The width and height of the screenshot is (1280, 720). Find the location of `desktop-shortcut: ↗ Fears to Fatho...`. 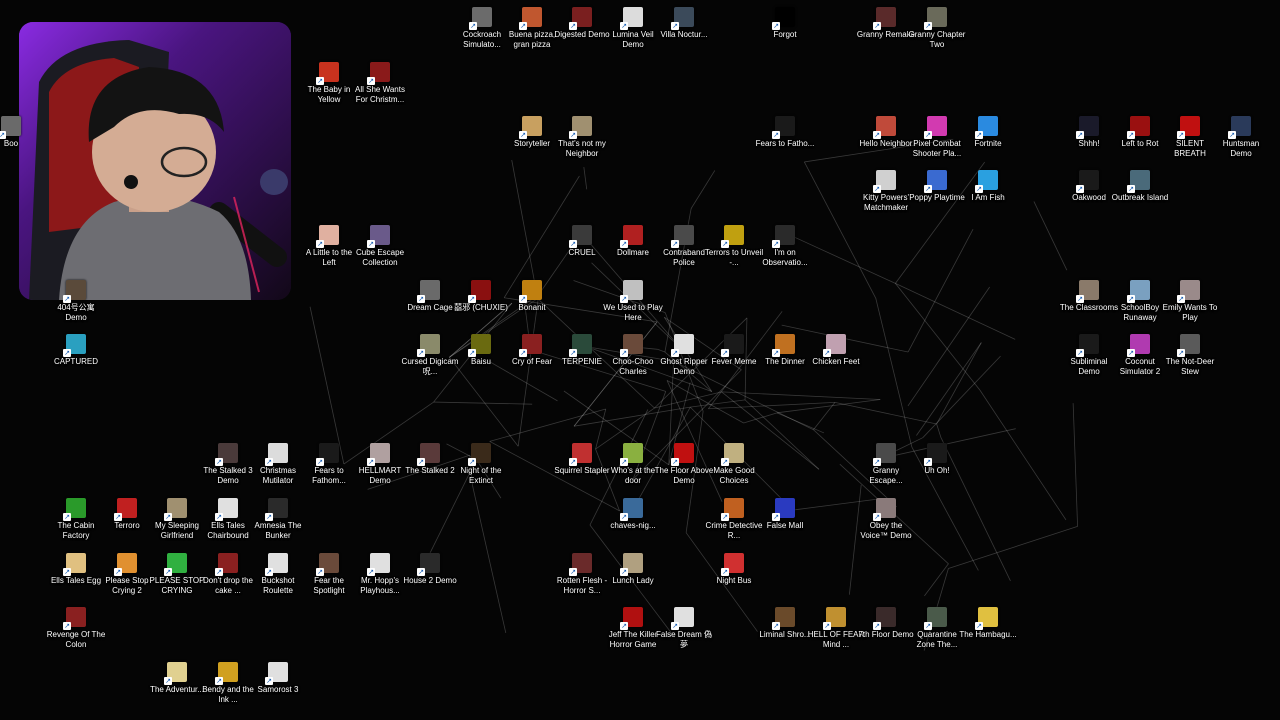

desktop-shortcut: ↗ Fears to Fatho... is located at coordinates (785, 143).